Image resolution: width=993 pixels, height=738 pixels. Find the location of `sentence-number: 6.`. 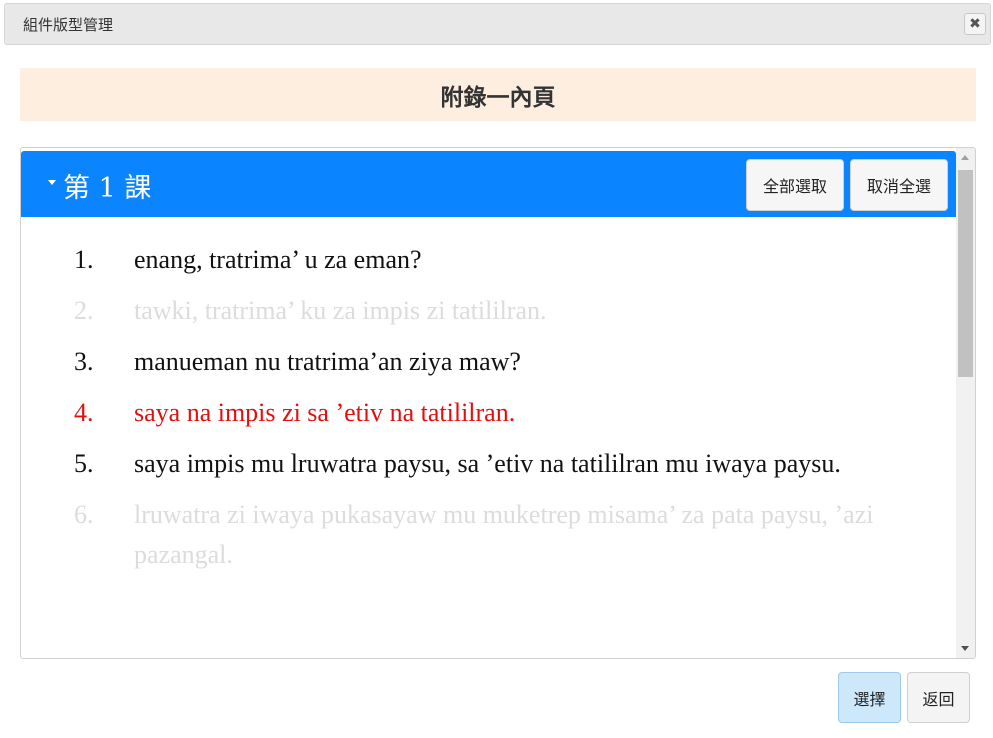

sentence-number: 6. is located at coordinates (84, 514).